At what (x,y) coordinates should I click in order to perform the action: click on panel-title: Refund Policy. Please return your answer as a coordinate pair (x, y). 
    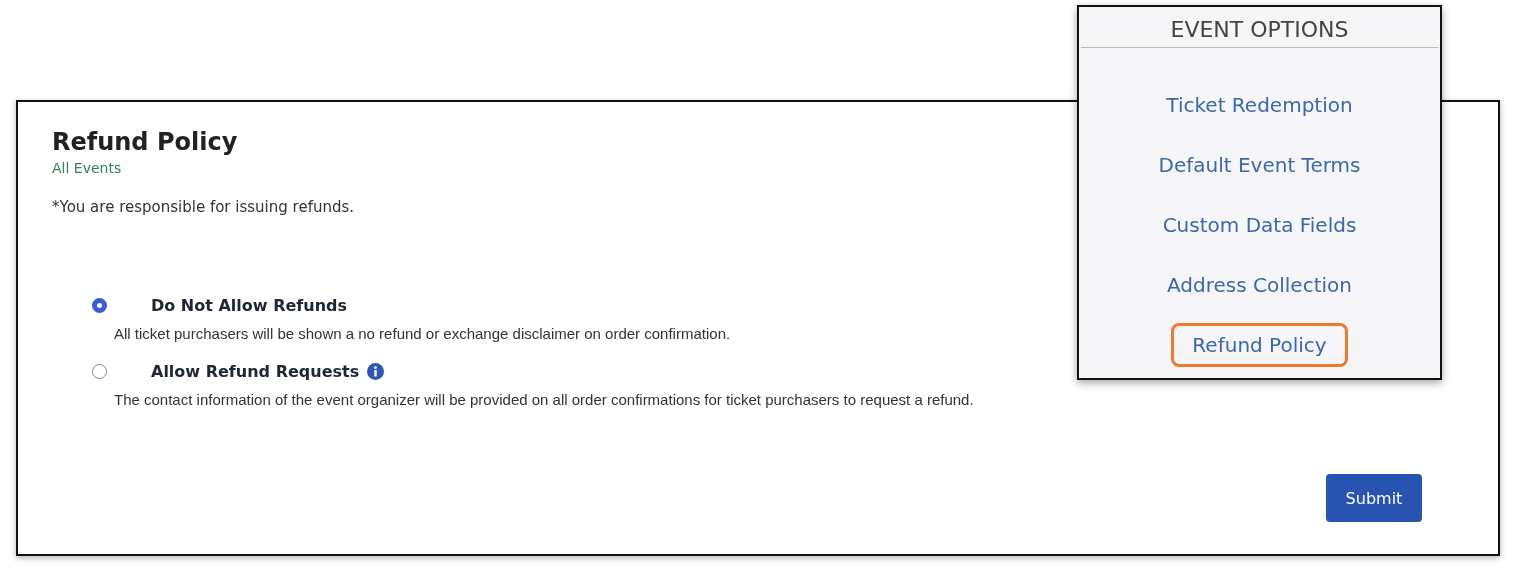
    Looking at the image, I should click on (145, 142).